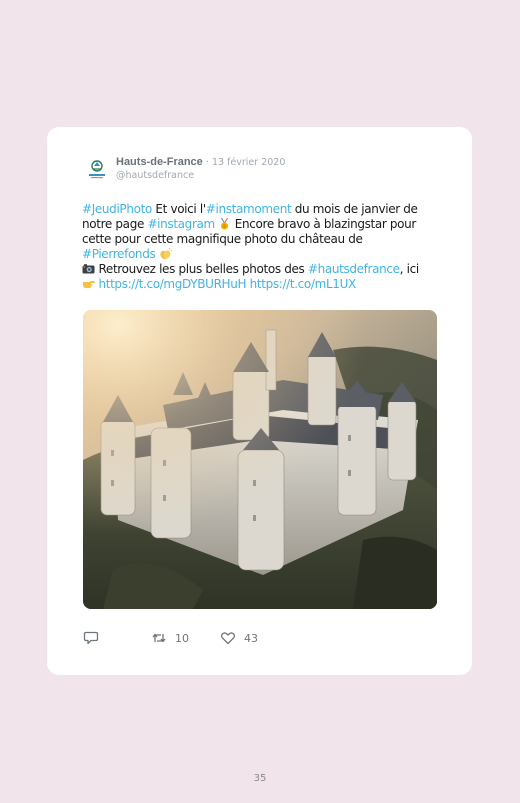 This screenshot has height=803, width=520. Describe the element at coordinates (260, 778) in the screenshot. I see `page-number: 35` at that location.